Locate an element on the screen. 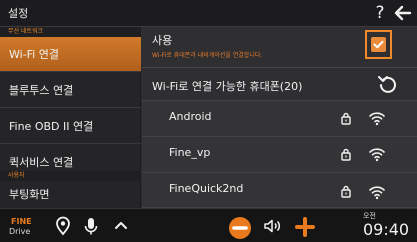  device-list-item: Fine_vp is located at coordinates (279, 155).